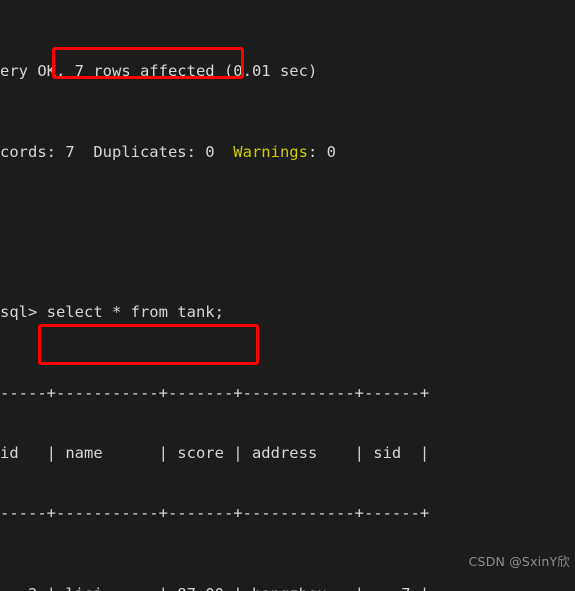 The image size is (575, 591). I want to click on warnings-value: : 0, so click(321, 151).